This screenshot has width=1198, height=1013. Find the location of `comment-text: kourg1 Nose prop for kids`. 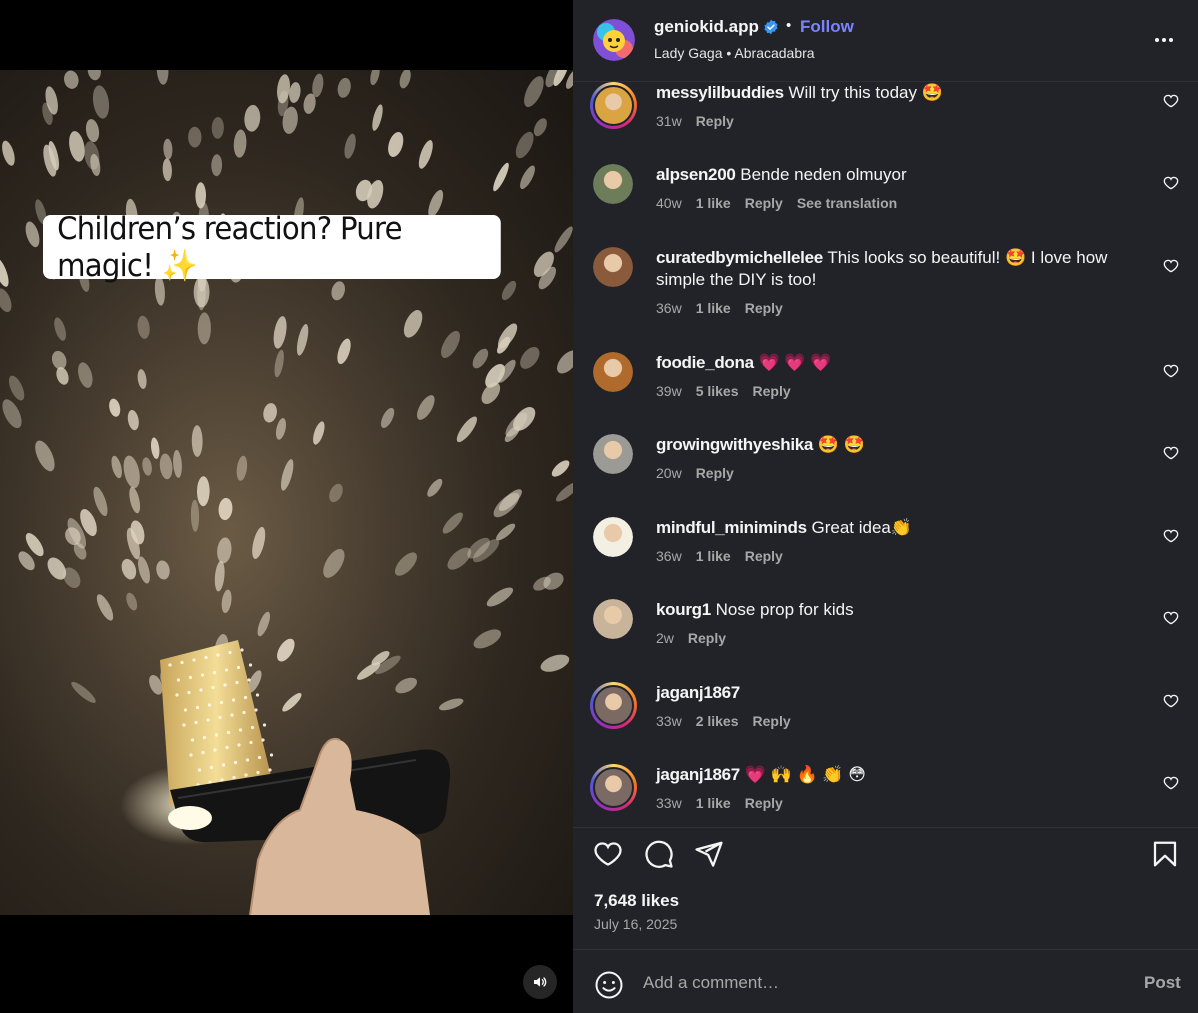

comment-text: kourg1 Nose prop for kids is located at coordinates (896, 610).